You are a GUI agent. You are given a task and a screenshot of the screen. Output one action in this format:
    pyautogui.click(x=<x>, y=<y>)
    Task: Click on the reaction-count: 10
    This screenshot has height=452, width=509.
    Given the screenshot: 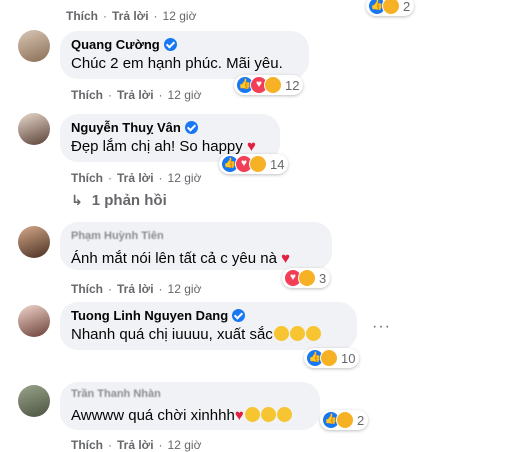 What is the action you would take?
    pyautogui.click(x=348, y=358)
    